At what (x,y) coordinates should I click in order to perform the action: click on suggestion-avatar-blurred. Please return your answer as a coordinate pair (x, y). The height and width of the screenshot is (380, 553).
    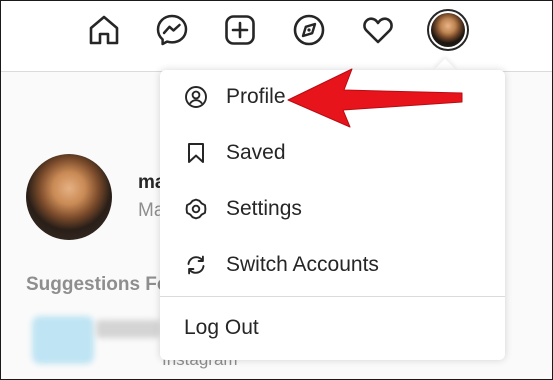
    Looking at the image, I should click on (63, 340).